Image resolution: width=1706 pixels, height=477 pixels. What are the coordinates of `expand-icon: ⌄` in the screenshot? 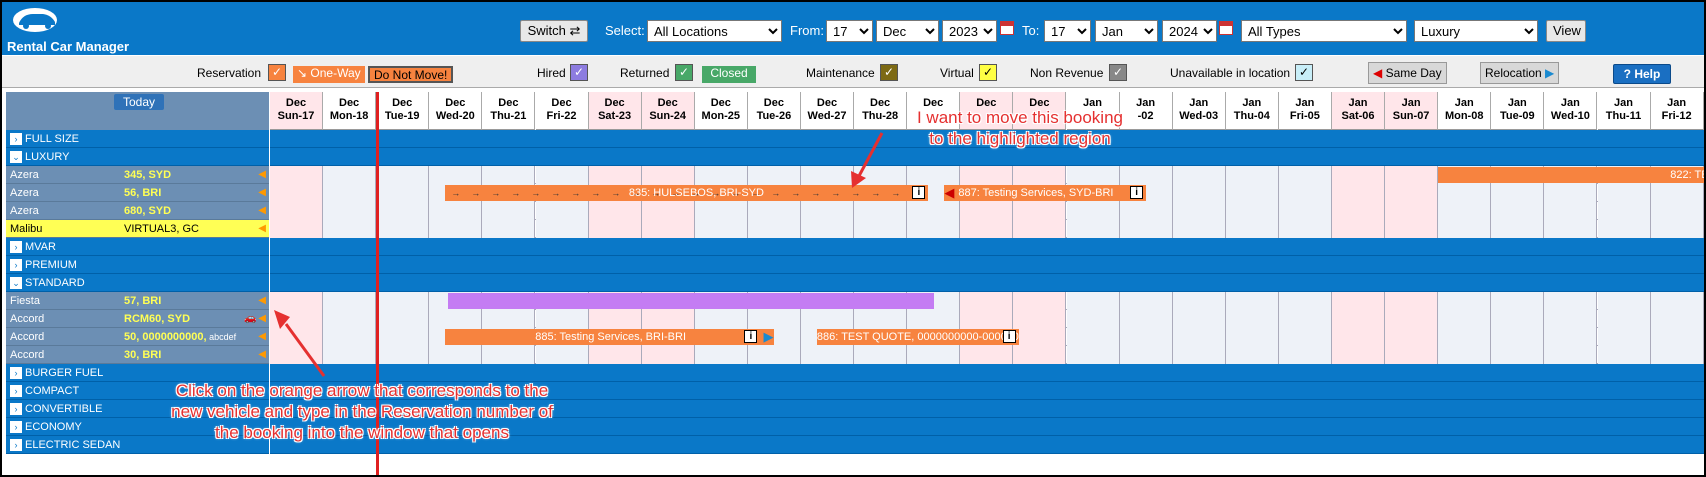 It's located at (16, 283).